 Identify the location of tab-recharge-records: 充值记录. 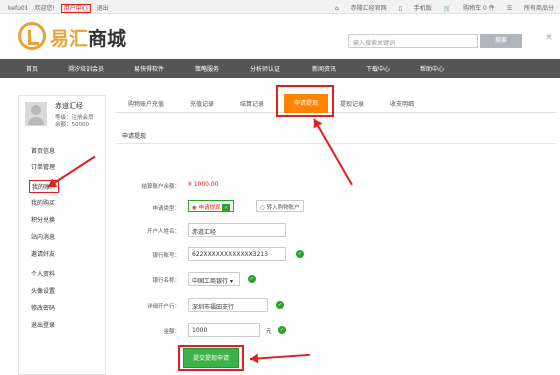
(202, 103).